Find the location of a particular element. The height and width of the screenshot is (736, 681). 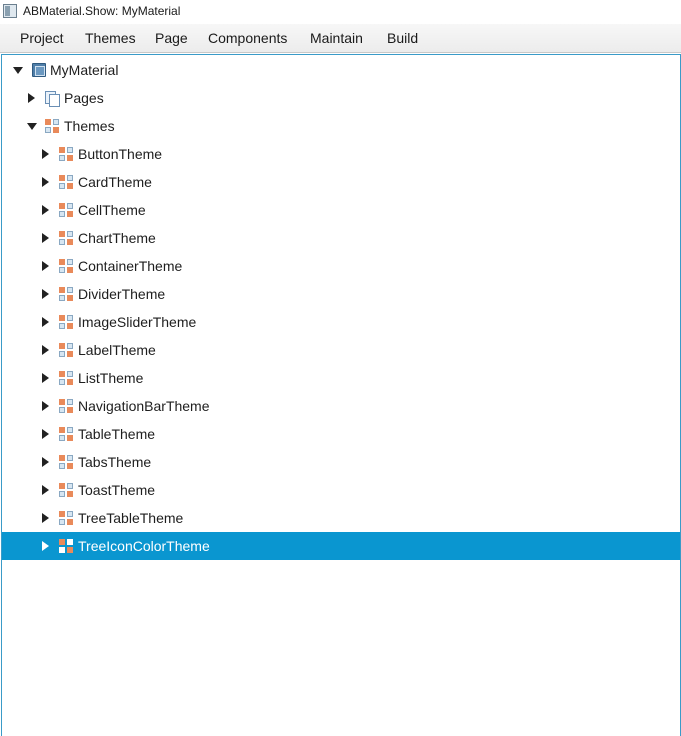

tree-node-label: Pages is located at coordinates (84, 98).